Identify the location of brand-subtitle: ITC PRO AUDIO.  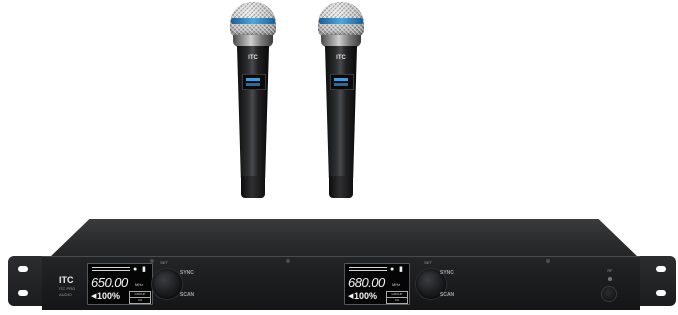
(67, 291).